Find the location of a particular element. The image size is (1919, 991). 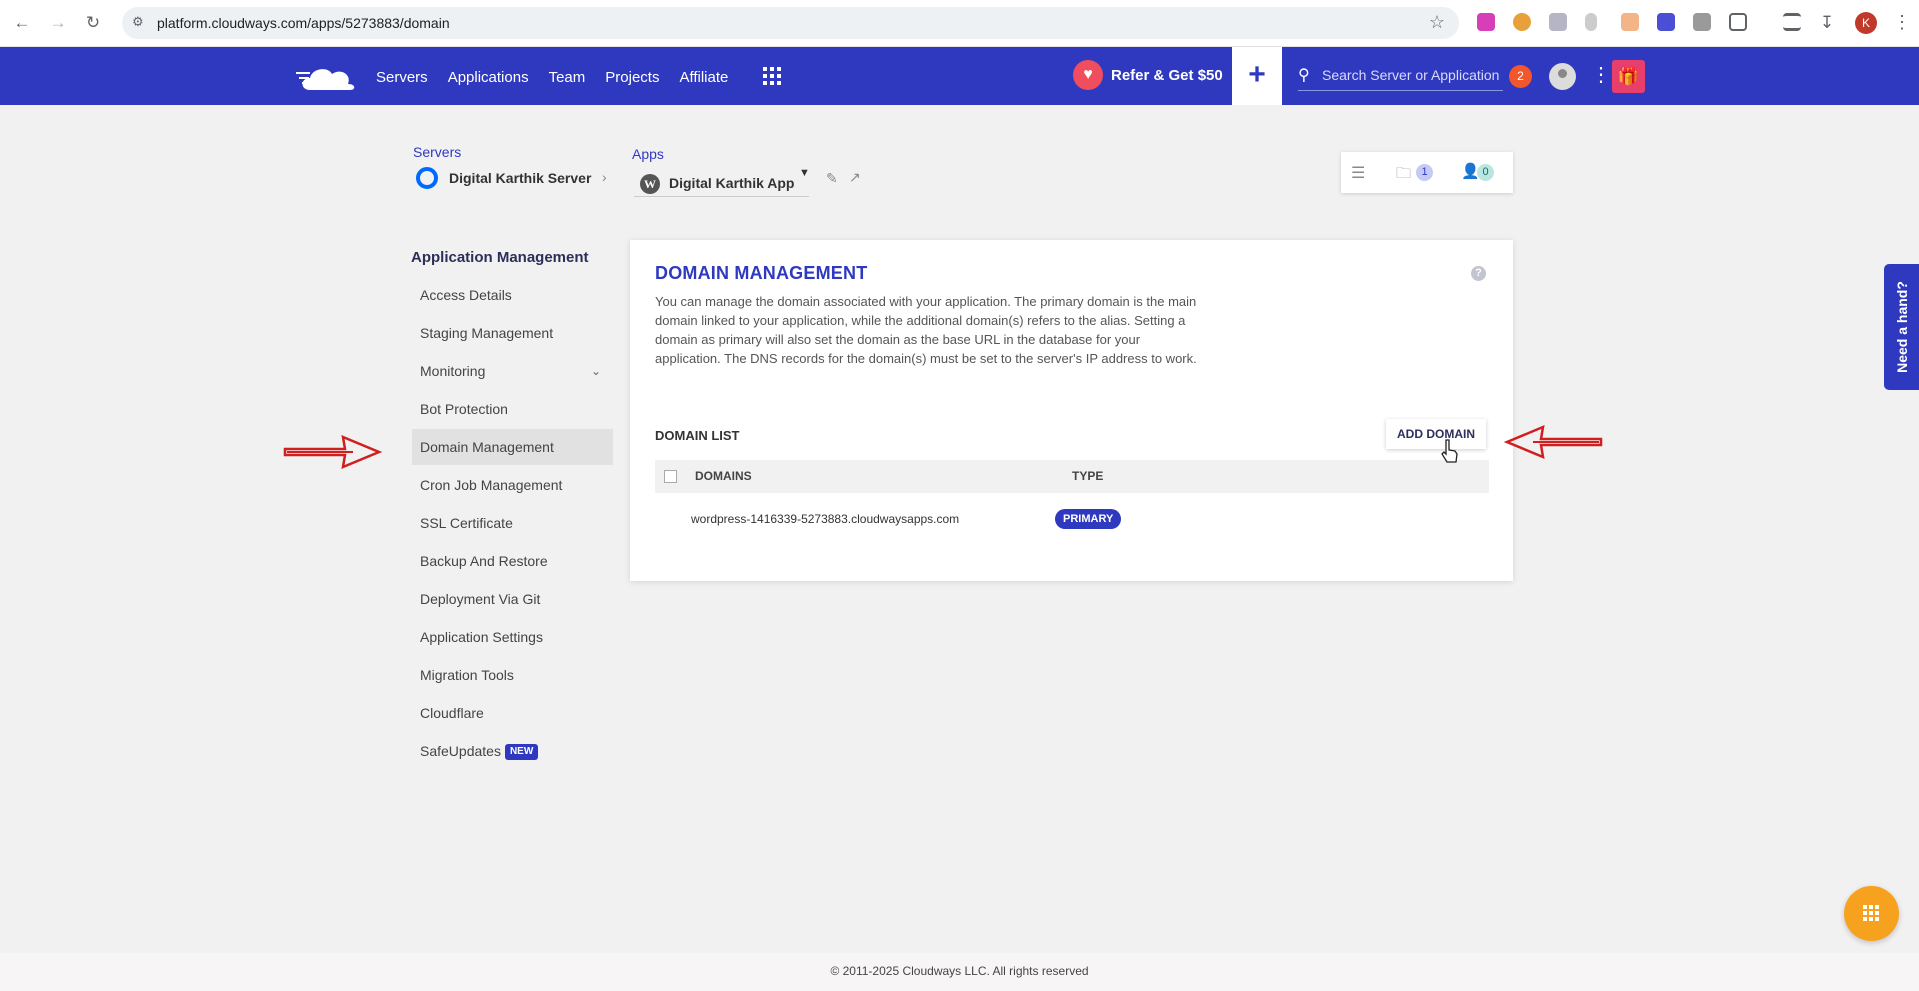

sidebar-item-backup-and-restore: Backup And Restore is located at coordinates (512, 561).